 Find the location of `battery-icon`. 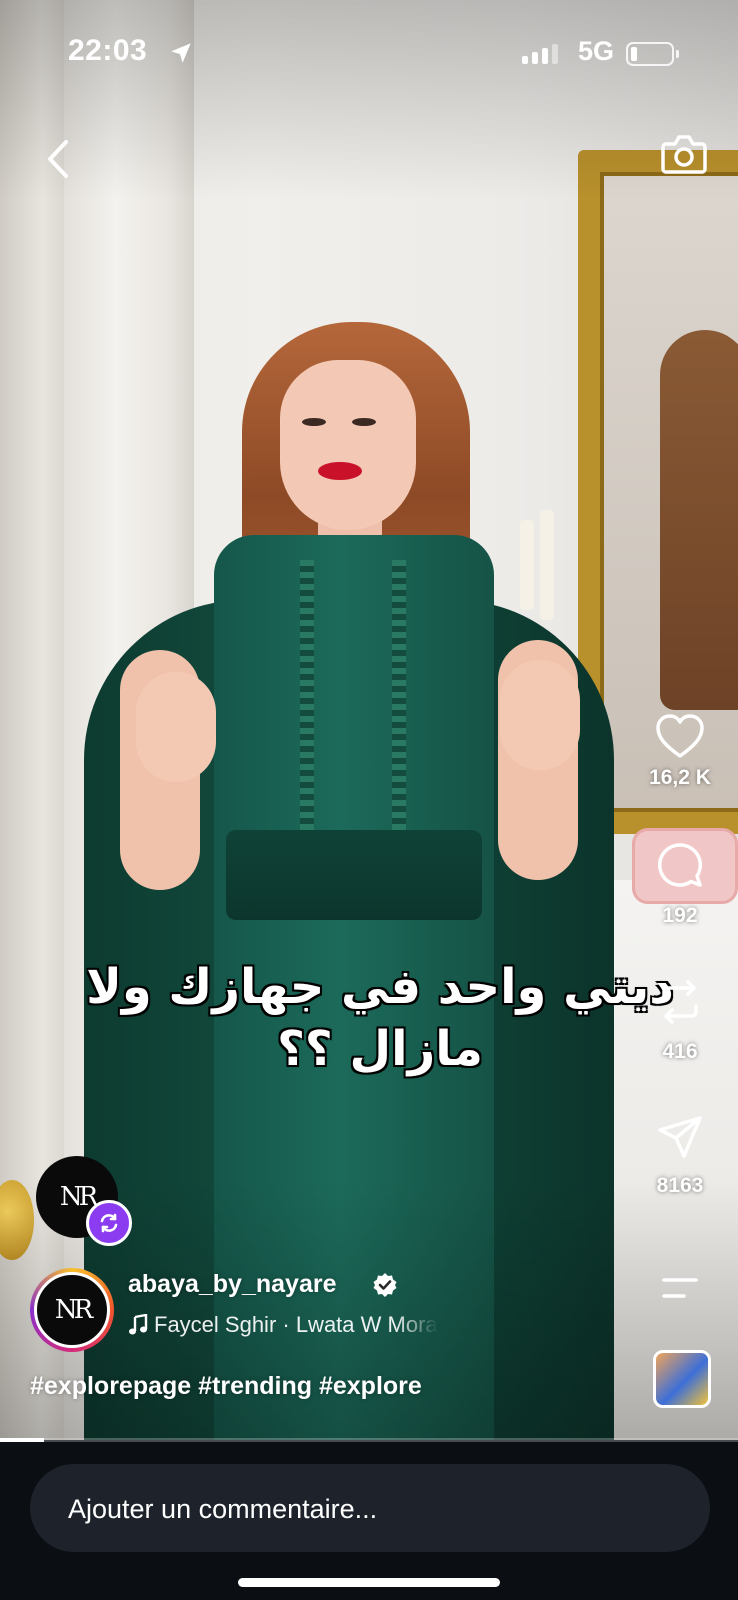

battery-icon is located at coordinates (652, 54).